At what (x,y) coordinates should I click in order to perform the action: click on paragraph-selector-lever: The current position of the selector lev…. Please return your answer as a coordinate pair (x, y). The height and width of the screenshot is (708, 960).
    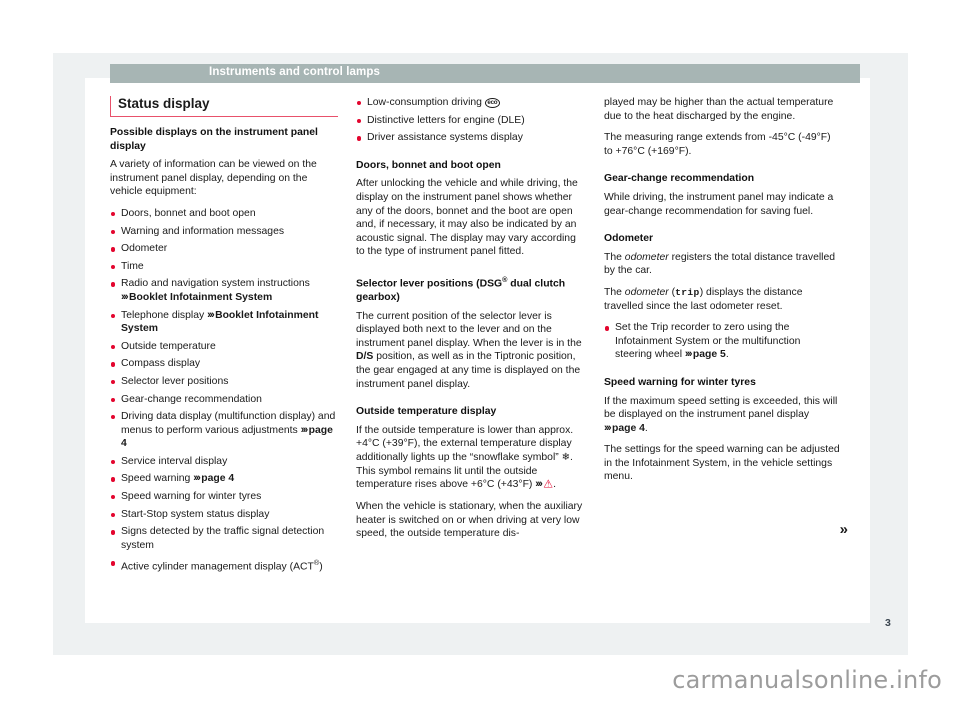
    Looking at the image, I should click on (470, 351).